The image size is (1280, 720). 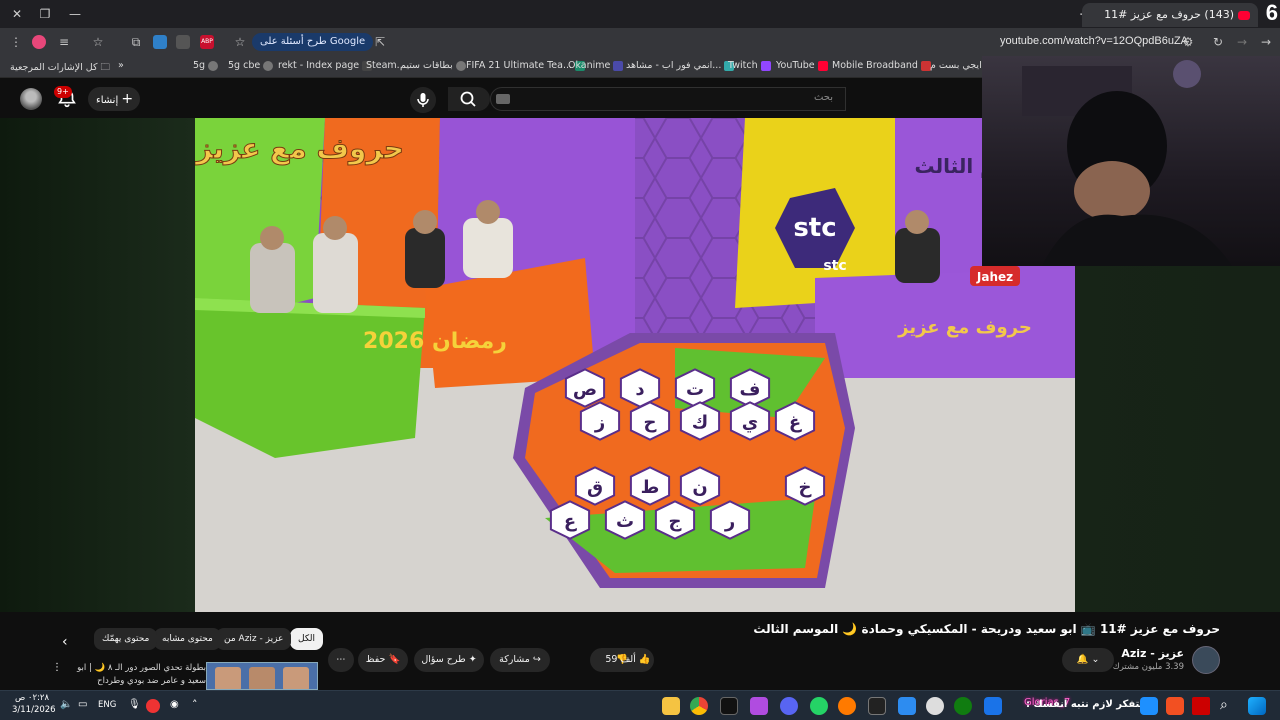 What do you see at coordinates (34, 710) in the screenshot?
I see `clock-date: 3/11/2026` at bounding box center [34, 710].